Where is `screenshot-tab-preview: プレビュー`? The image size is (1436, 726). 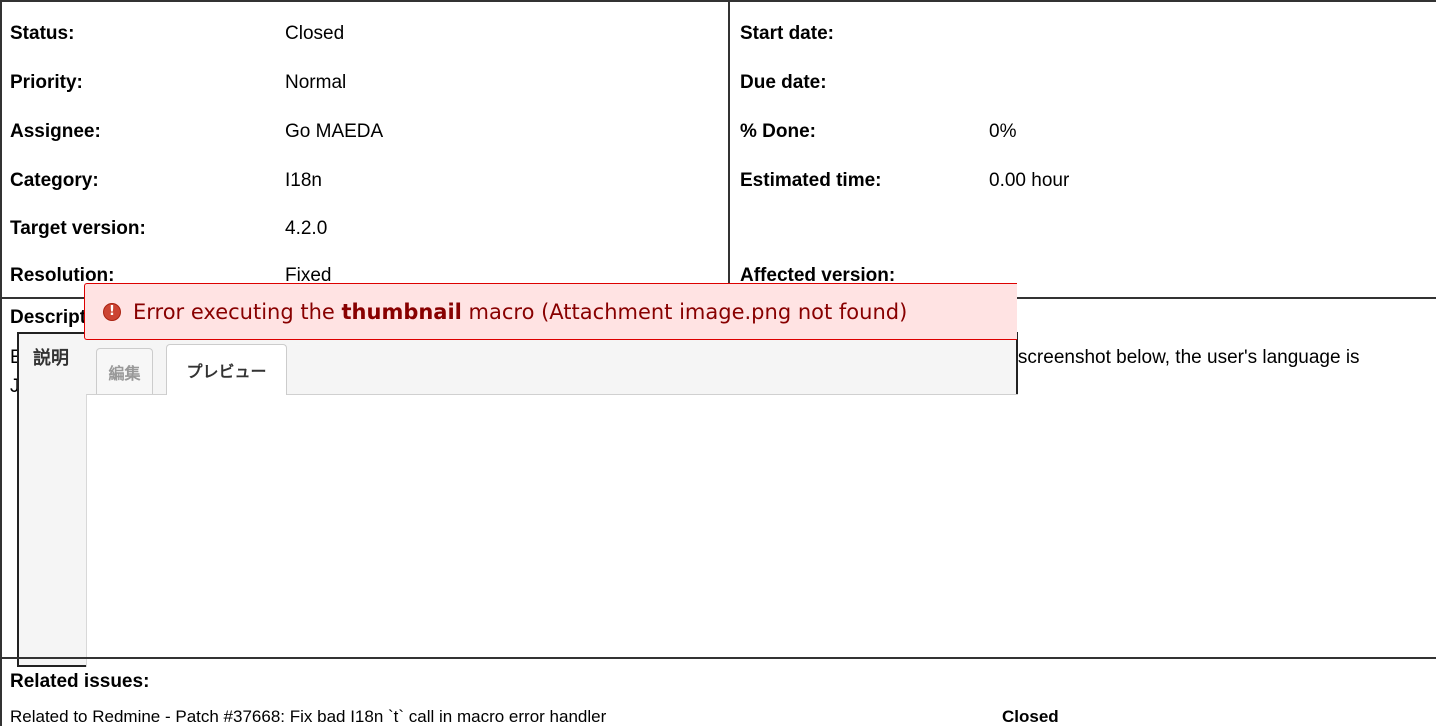 screenshot-tab-preview: プレビュー is located at coordinates (226, 369).